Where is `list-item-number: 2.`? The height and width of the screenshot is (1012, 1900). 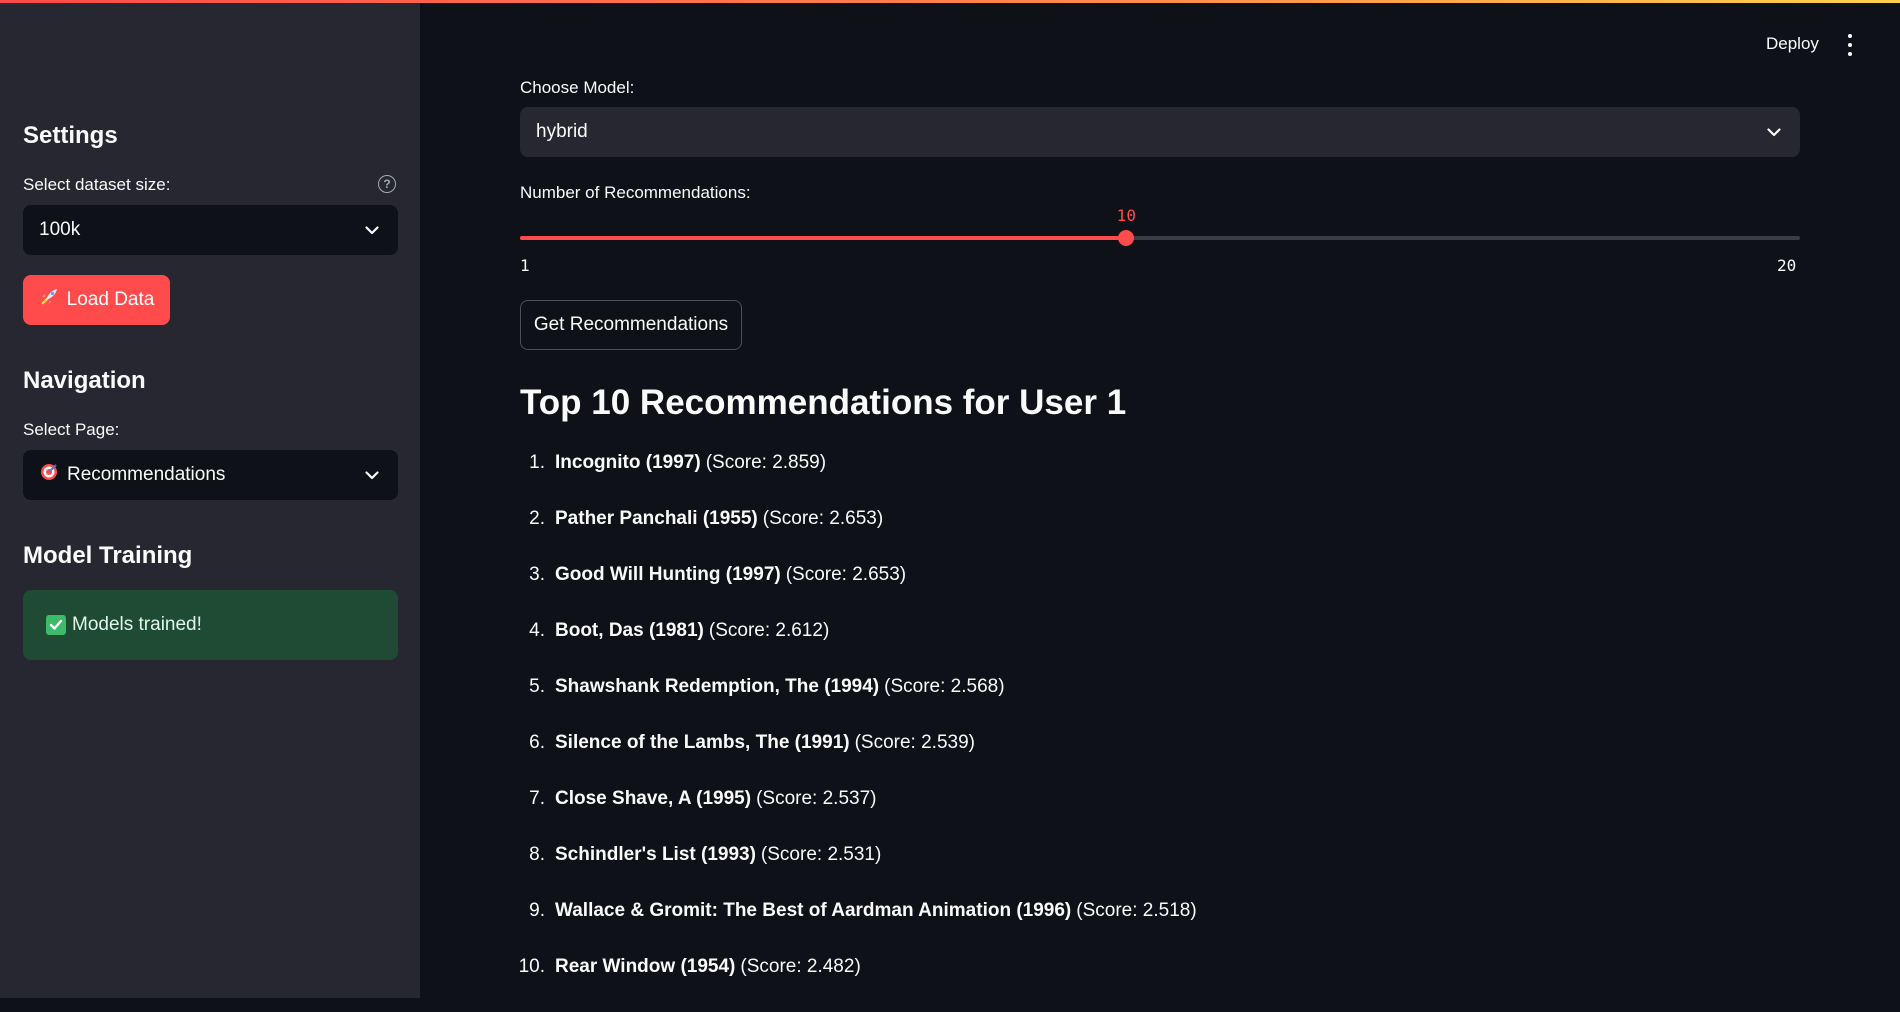 list-item-number: 2. is located at coordinates (537, 518).